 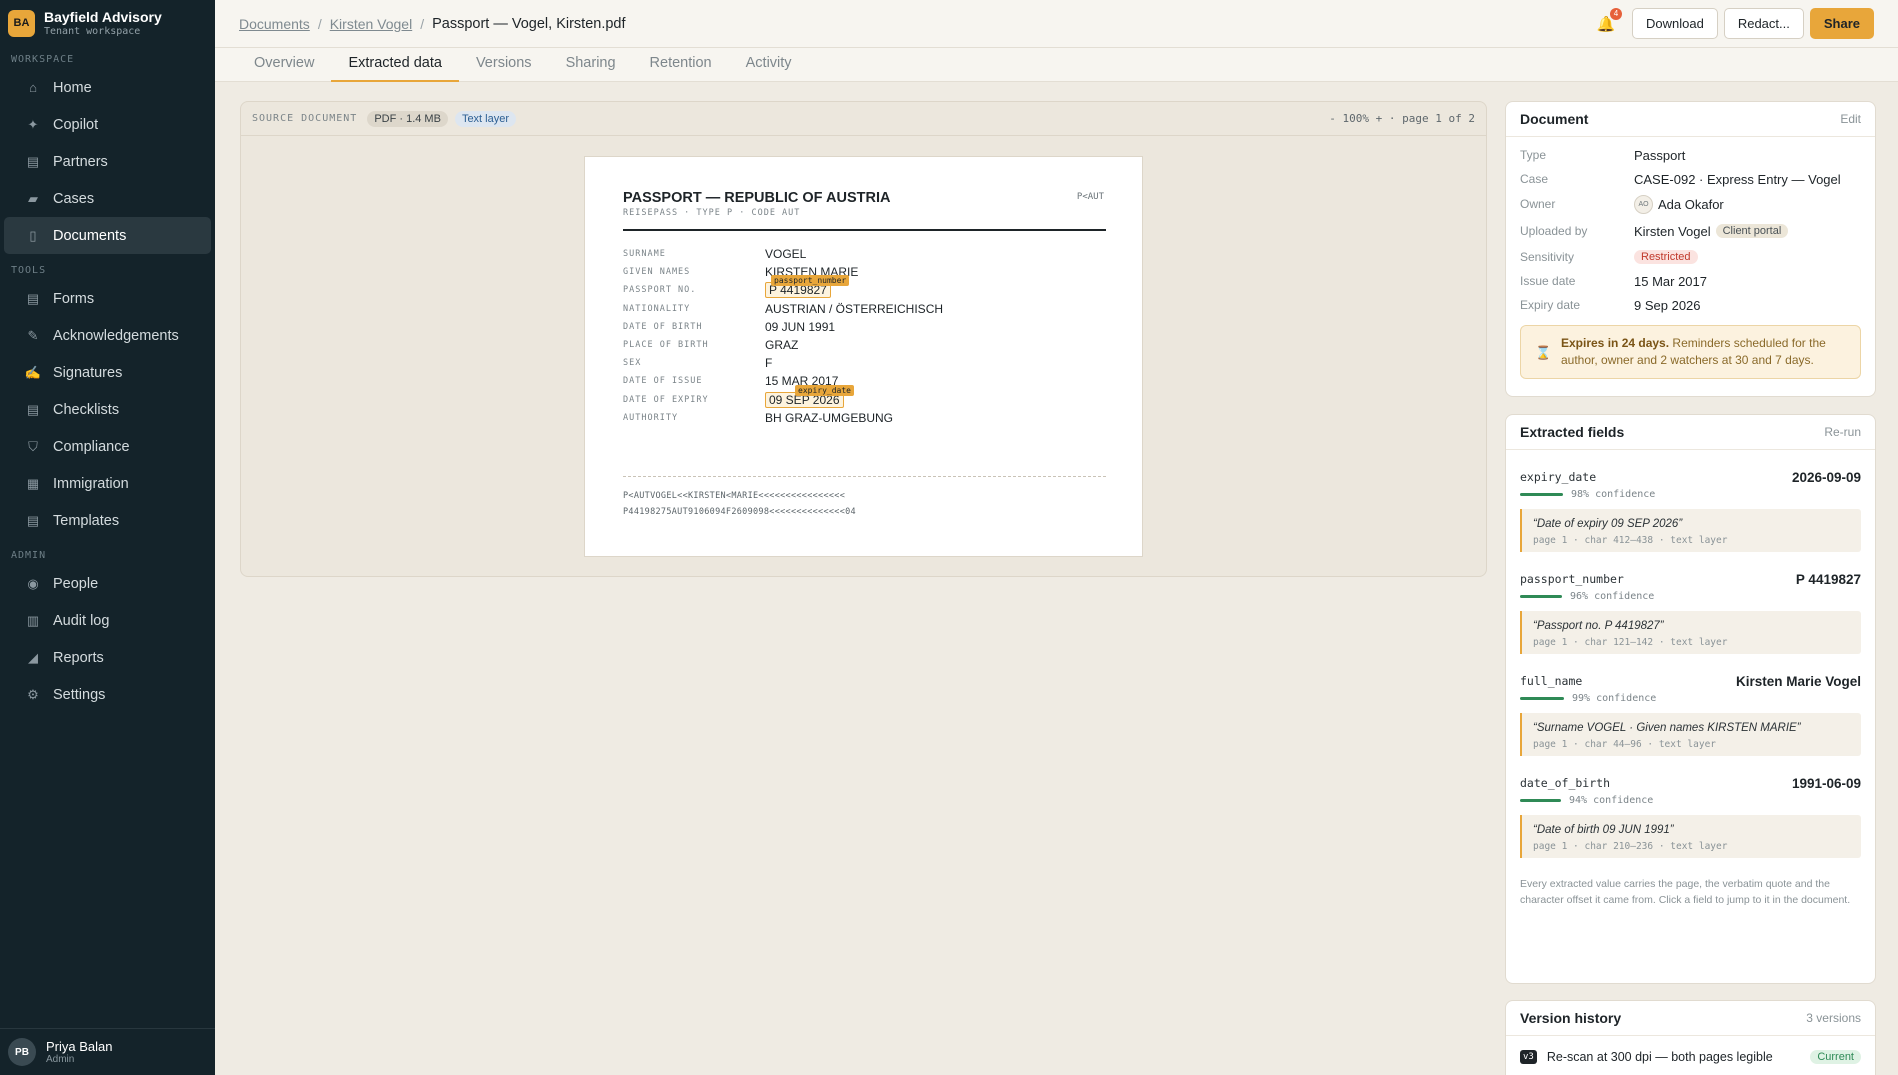 What do you see at coordinates (1690, 477) in the screenshot?
I see `field-header: expiry_date 2026-09-09` at bounding box center [1690, 477].